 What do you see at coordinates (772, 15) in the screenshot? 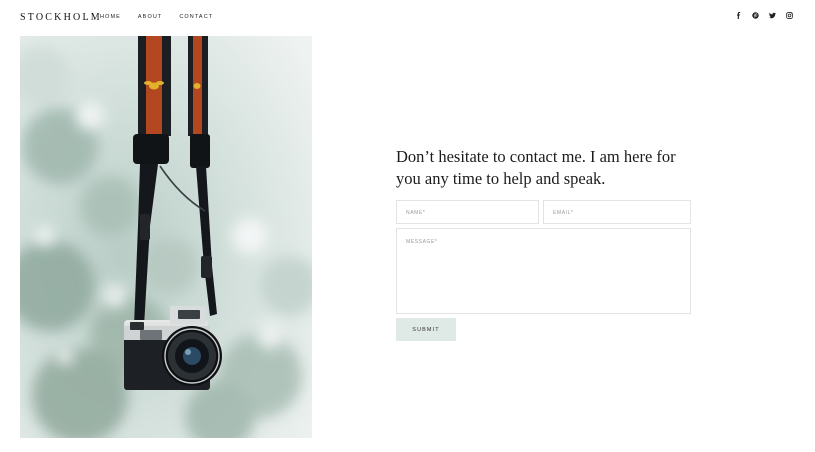
I see `twitter-icon` at bounding box center [772, 15].